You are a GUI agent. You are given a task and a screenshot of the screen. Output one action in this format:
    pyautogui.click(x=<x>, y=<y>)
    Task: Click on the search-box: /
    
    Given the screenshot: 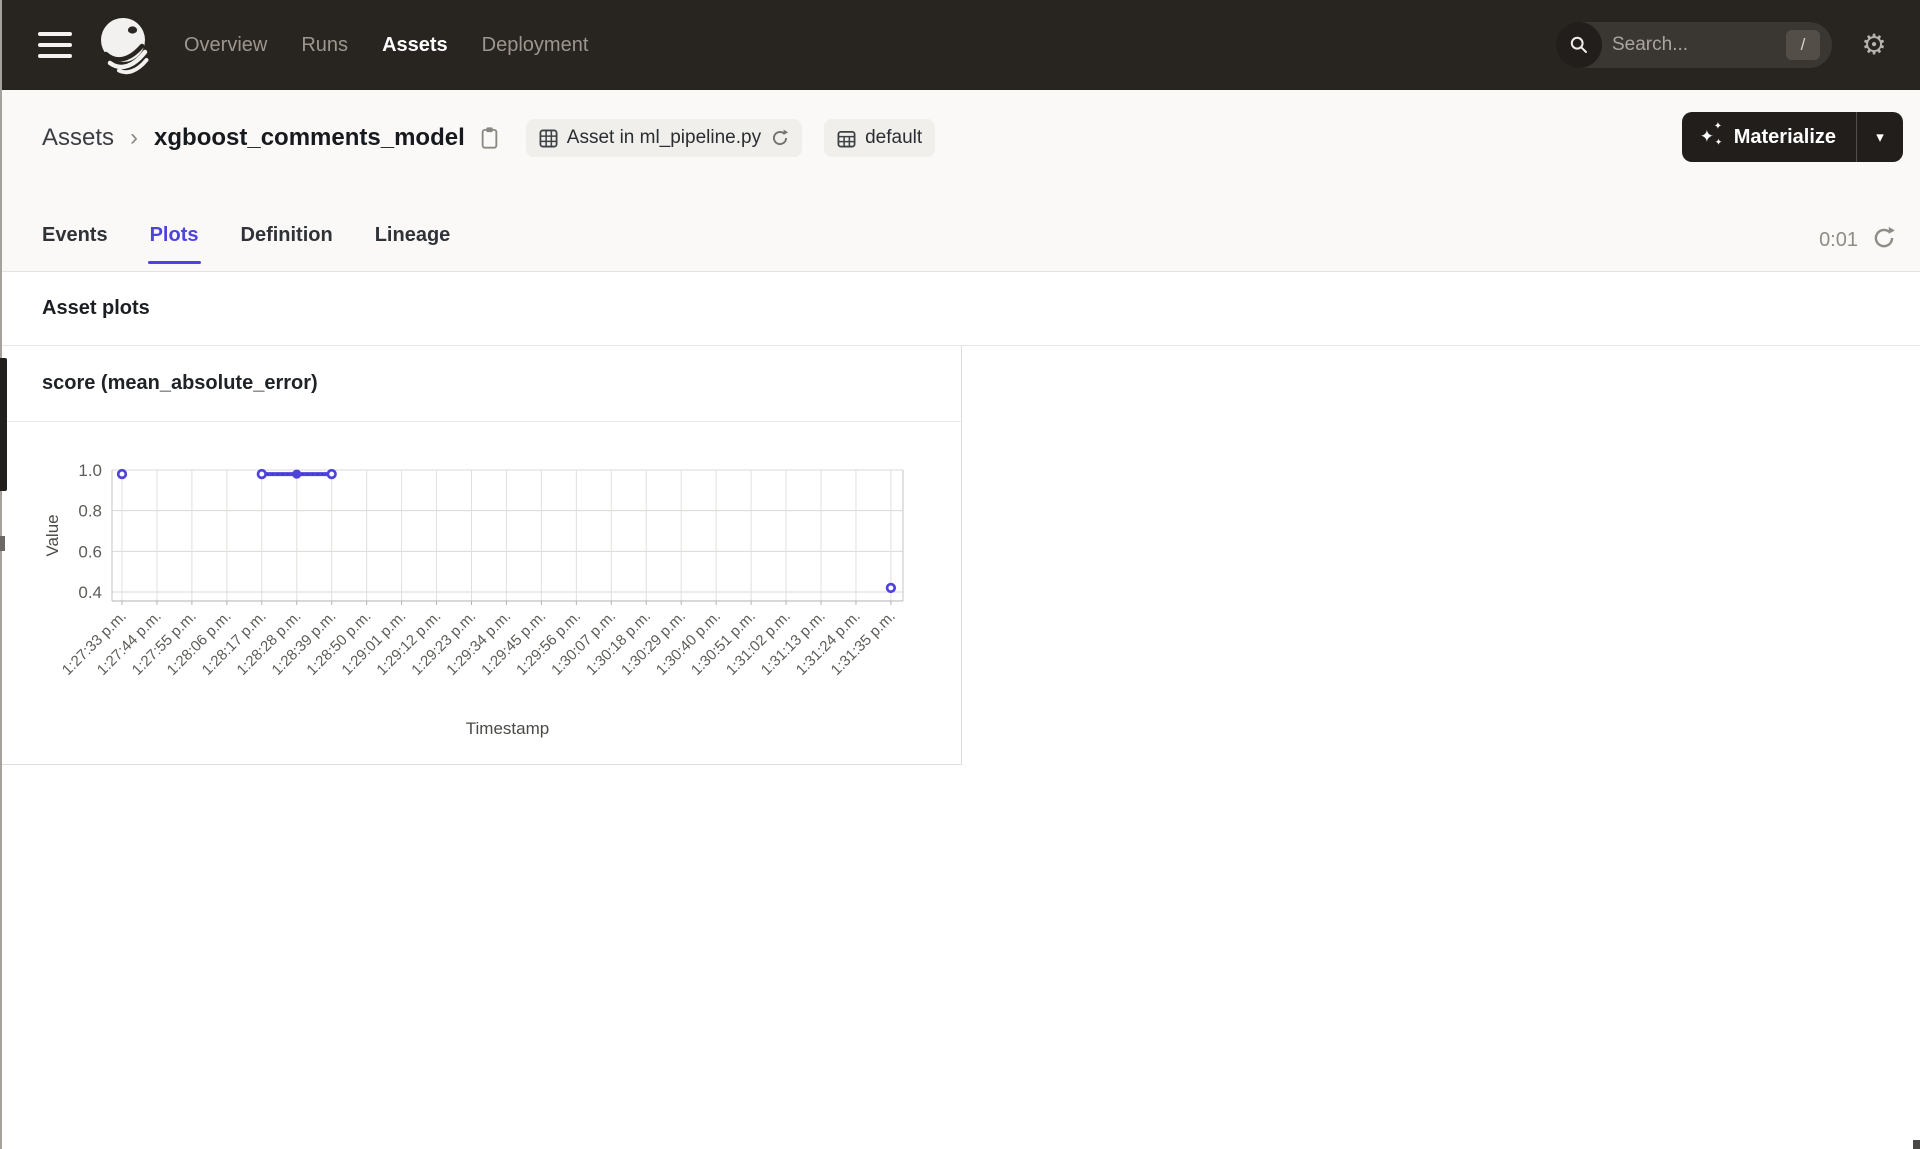 What is the action you would take?
    pyautogui.click(x=1694, y=45)
    